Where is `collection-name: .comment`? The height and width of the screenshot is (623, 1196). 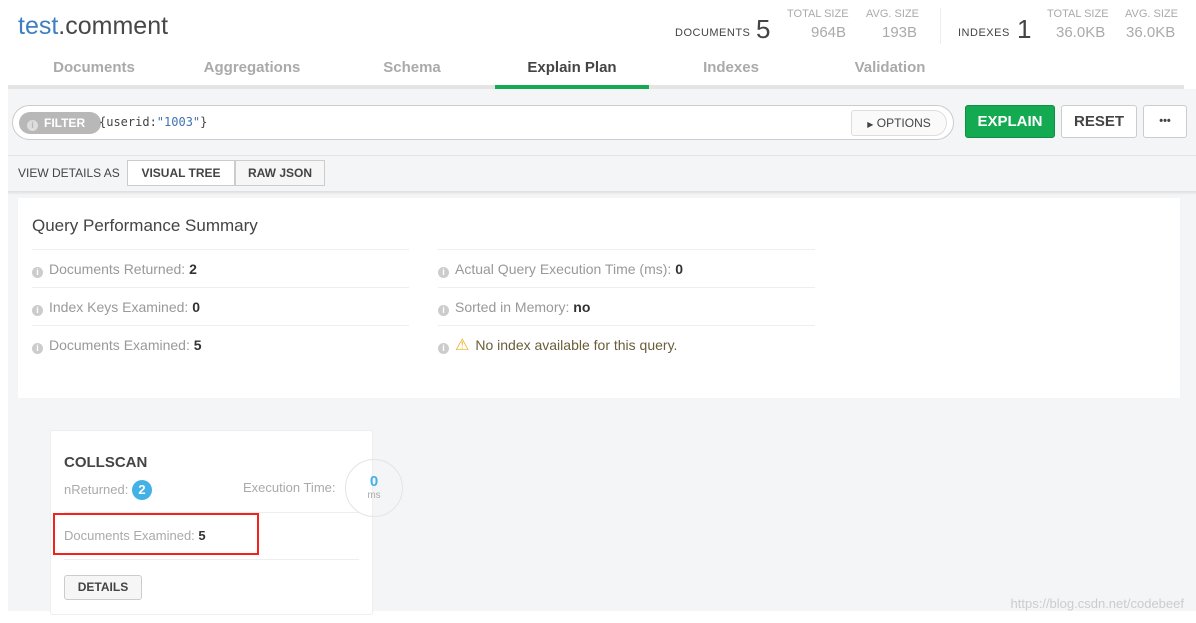 collection-name: .comment is located at coordinates (113, 26).